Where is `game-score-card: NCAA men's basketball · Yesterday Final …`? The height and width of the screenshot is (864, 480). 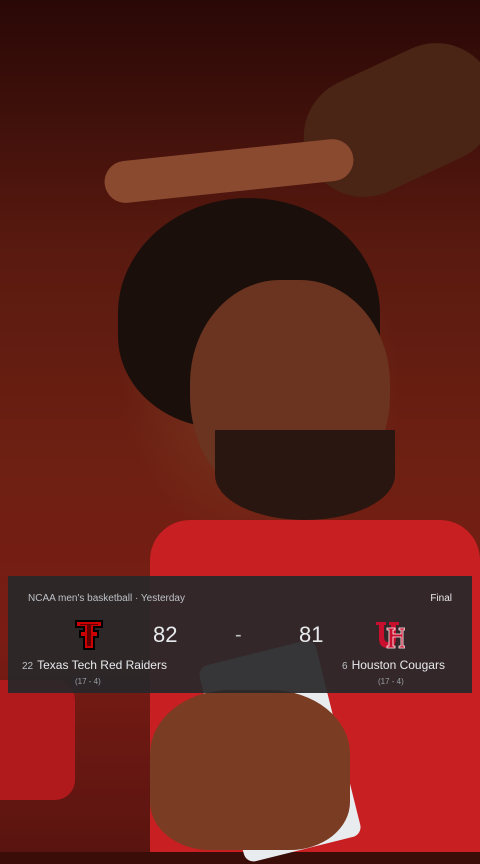
game-score-card: NCAA men's basketball · Yesterday Final … is located at coordinates (240, 634).